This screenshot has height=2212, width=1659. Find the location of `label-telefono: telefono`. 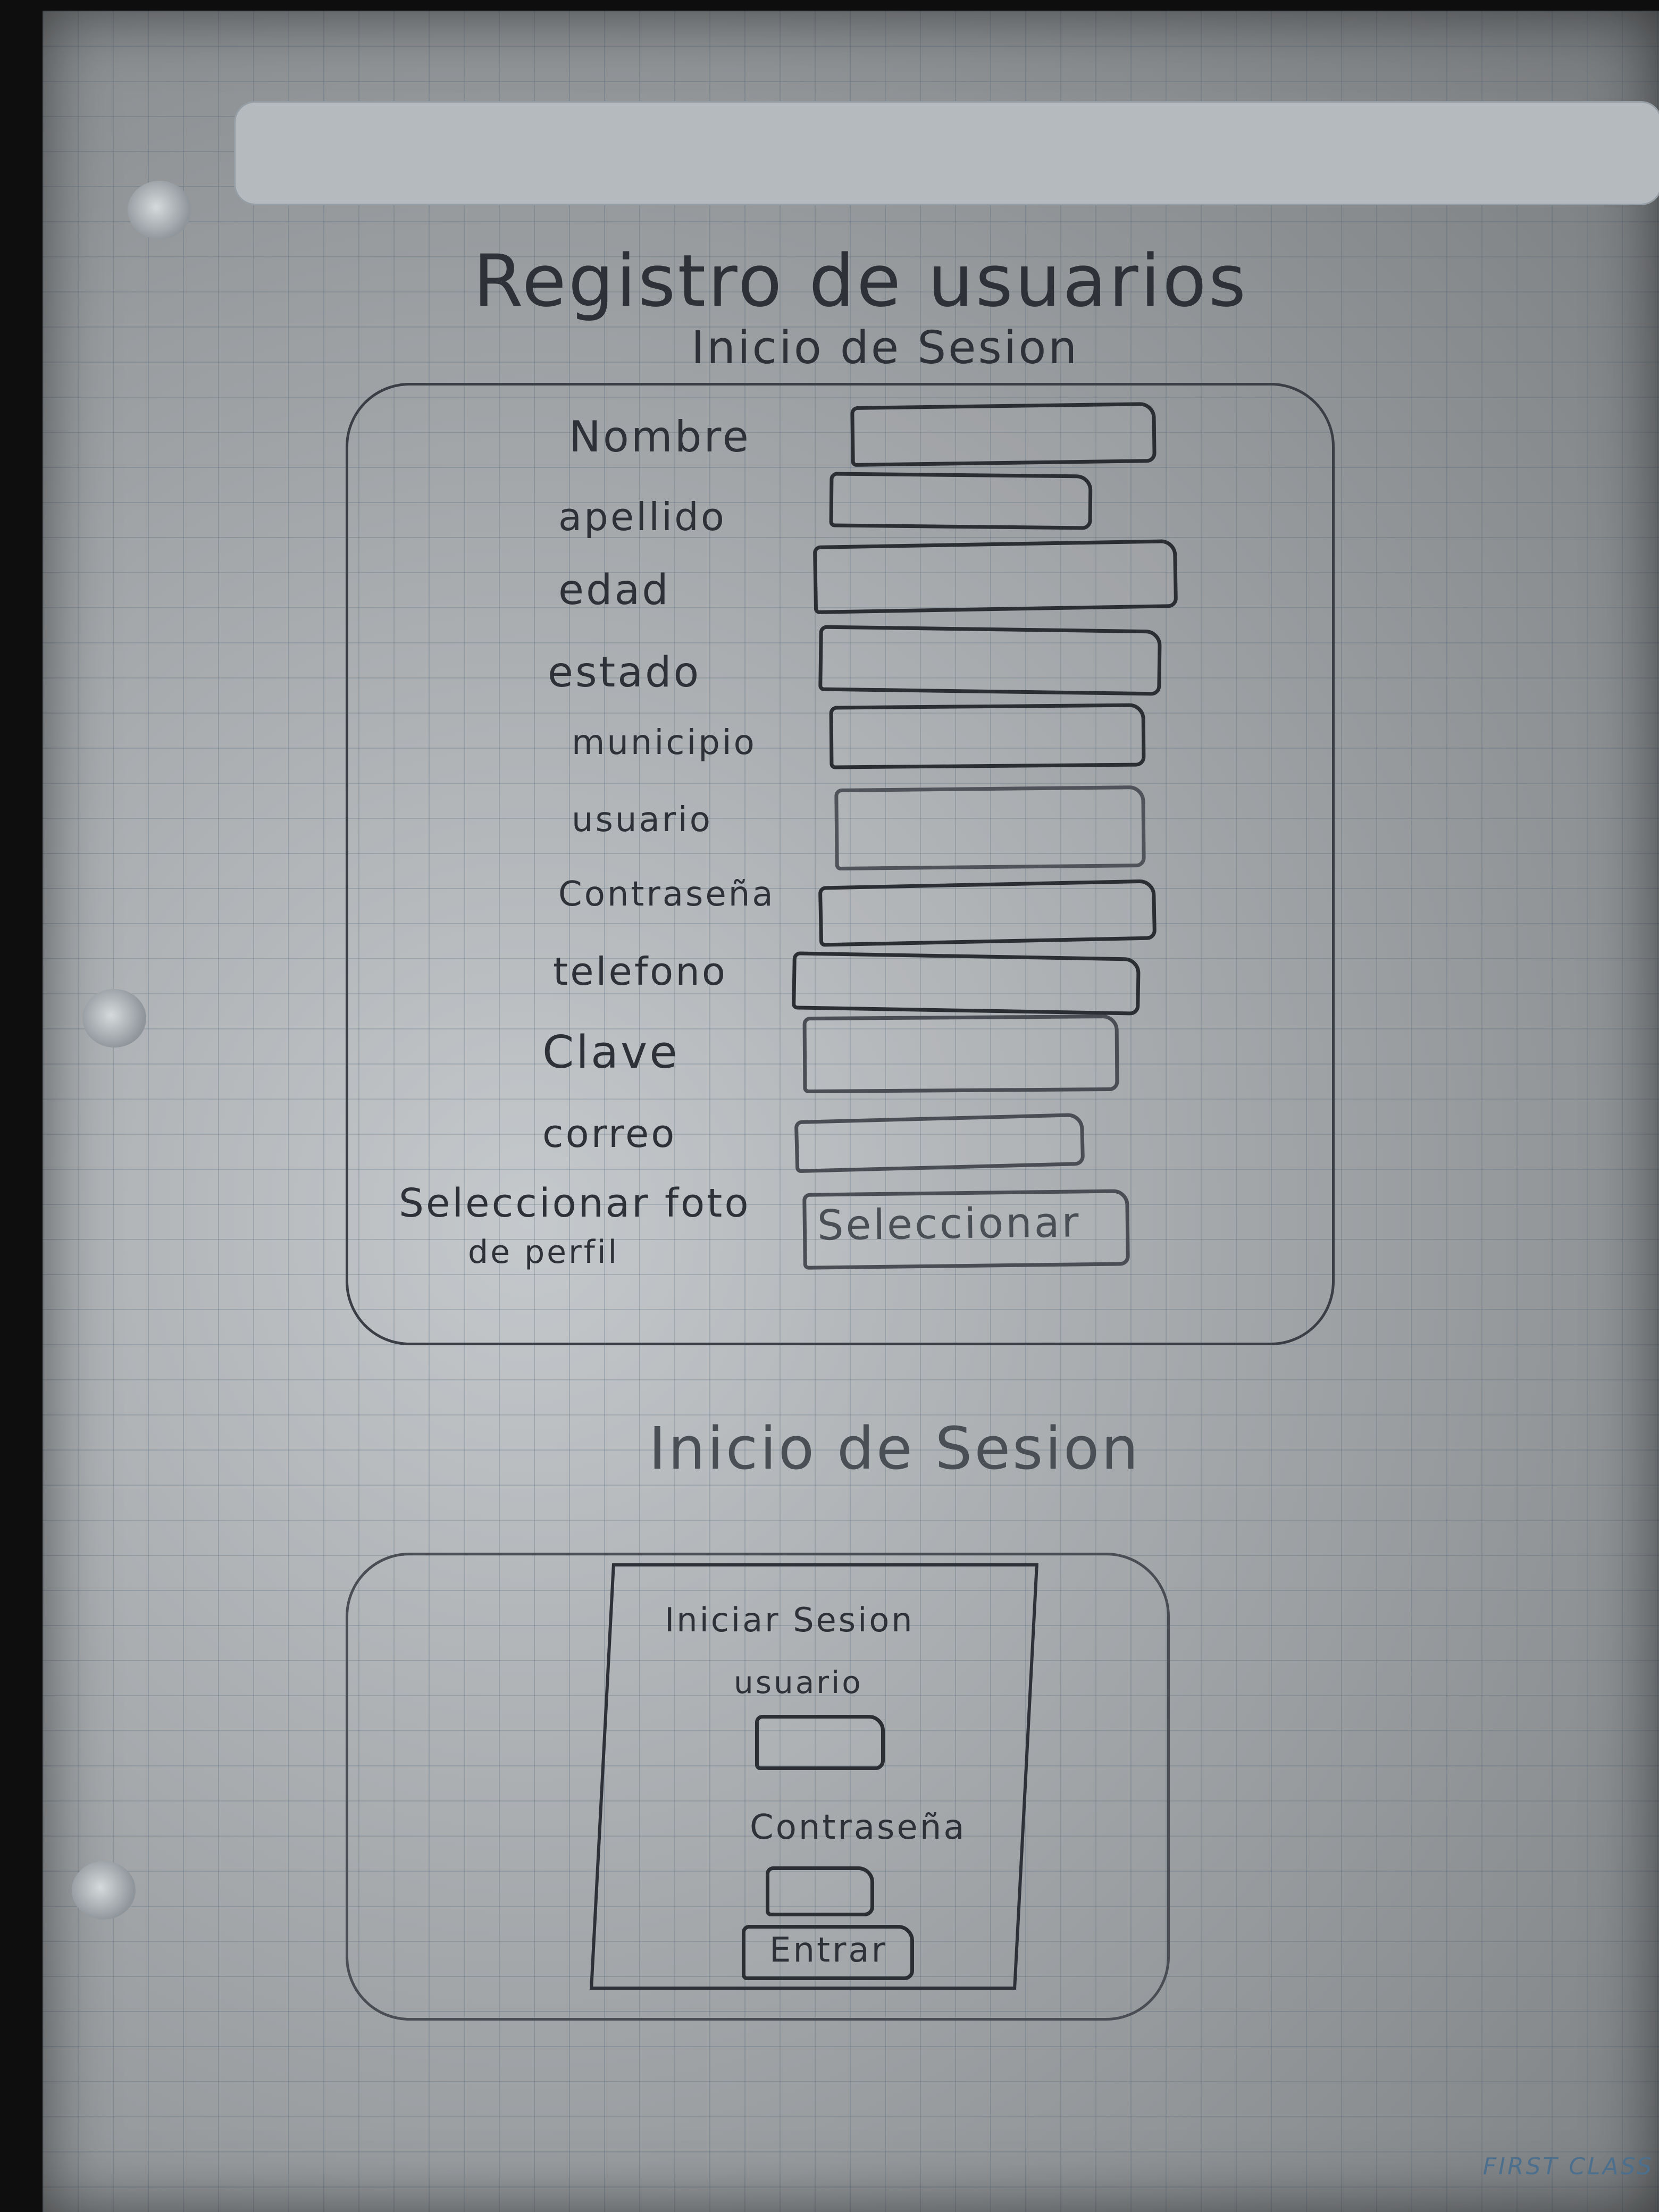

label-telefono: telefono is located at coordinates (640, 971).